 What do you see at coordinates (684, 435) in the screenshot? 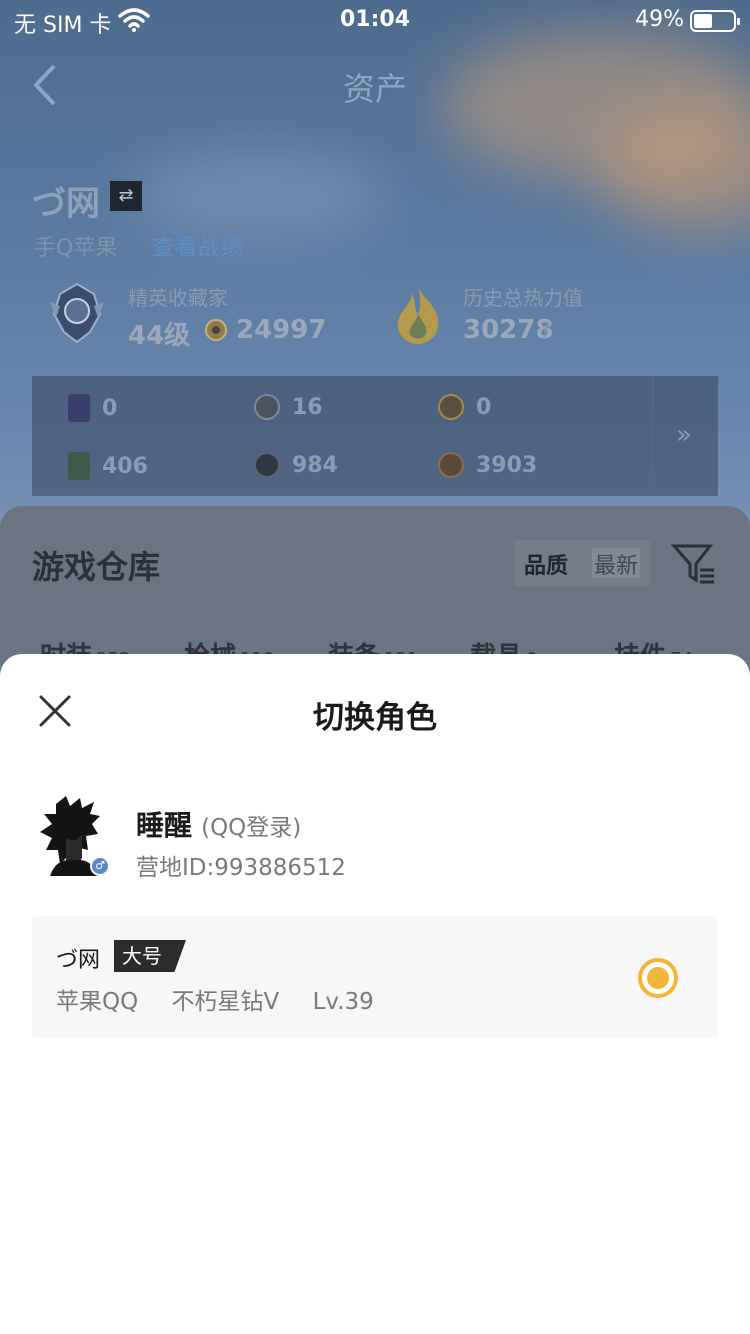
I see `more-arrow-icon: »` at bounding box center [684, 435].